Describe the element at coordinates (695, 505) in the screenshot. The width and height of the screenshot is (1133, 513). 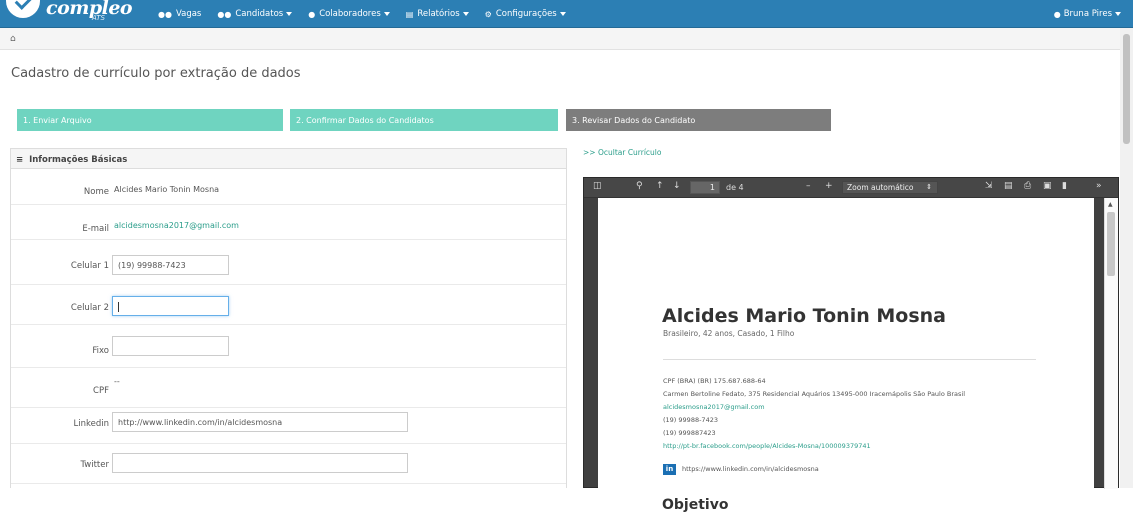
I see `cv-section-objetivo: Objetivo` at that location.